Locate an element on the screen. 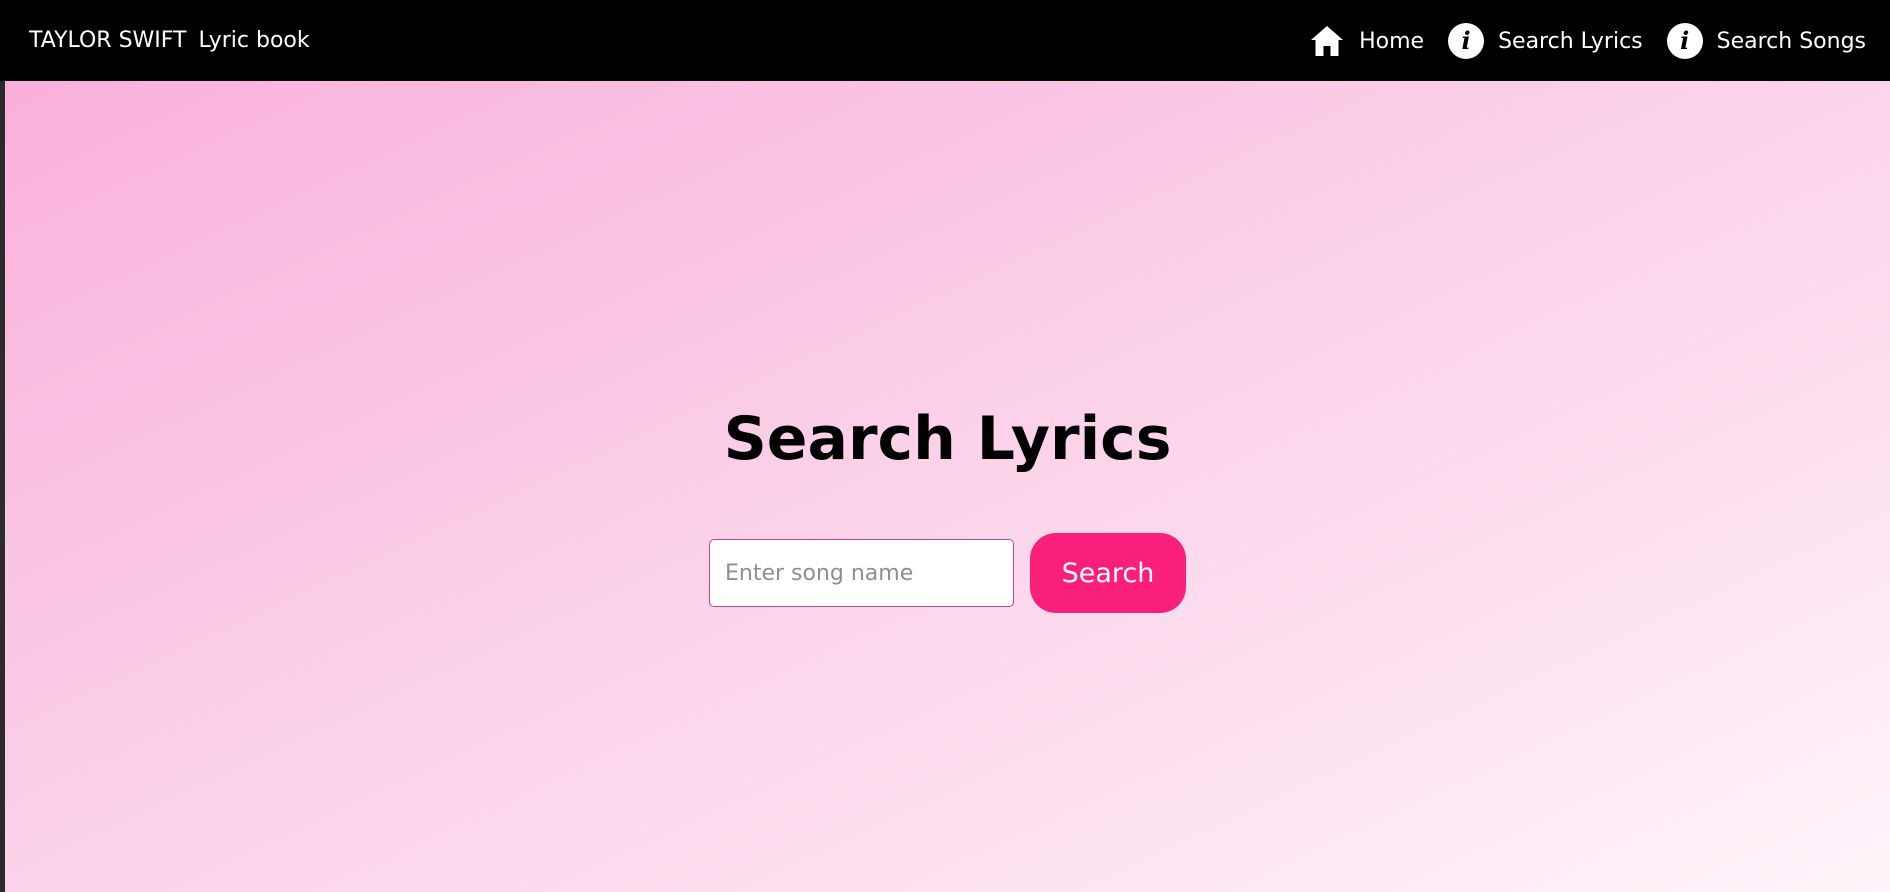 This screenshot has width=1890, height=892. brand-subtitle: Lyric book is located at coordinates (254, 40).